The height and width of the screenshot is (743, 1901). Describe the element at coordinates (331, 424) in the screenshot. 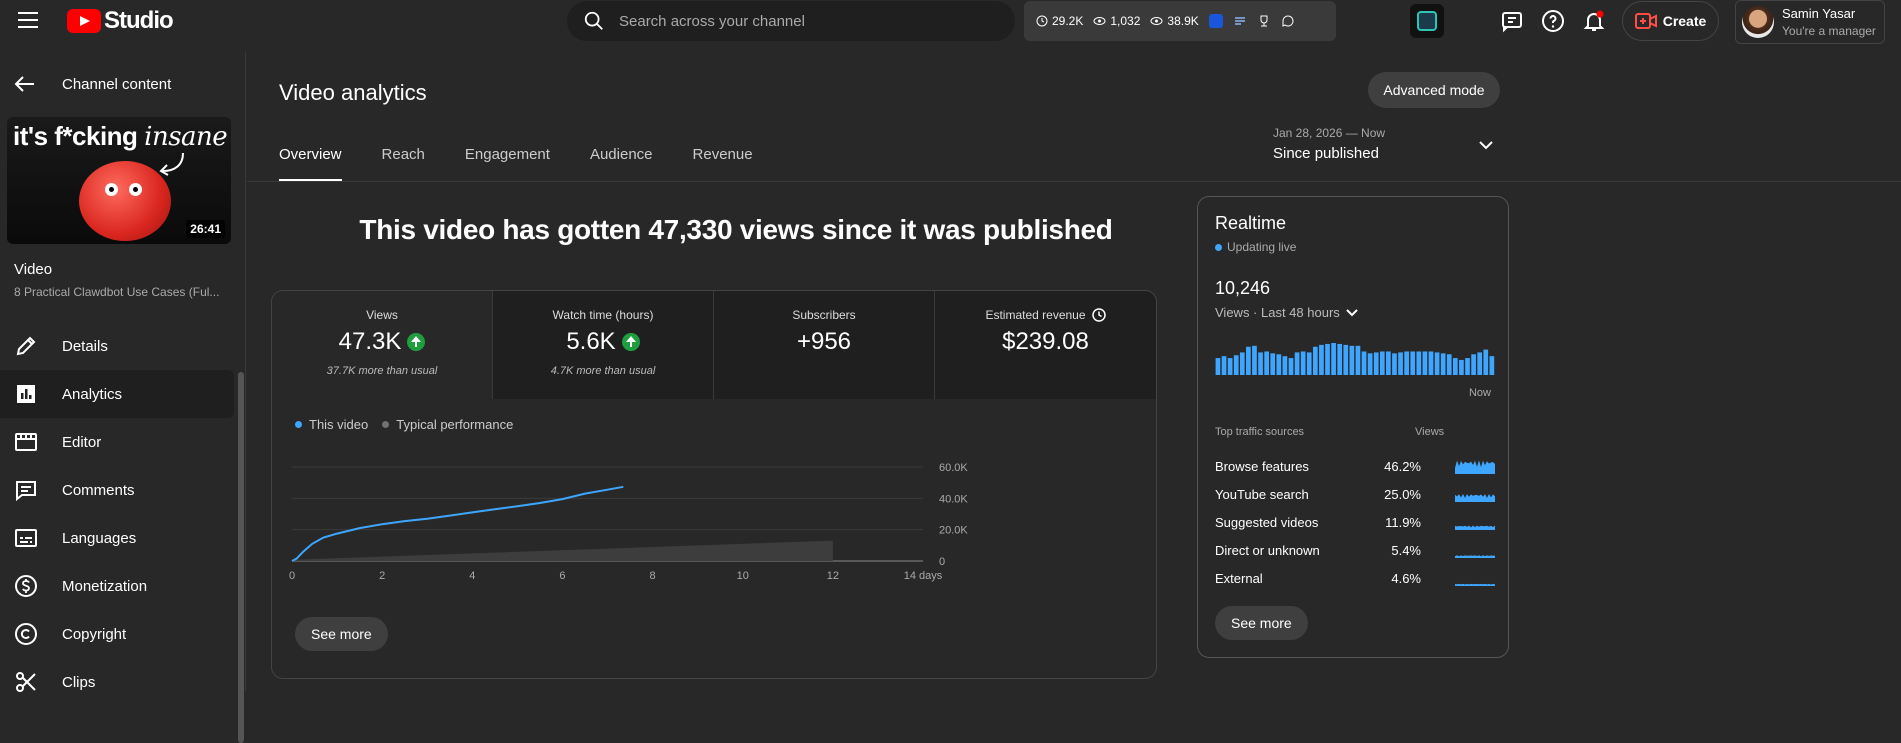

I see `legend-item: This video` at that location.